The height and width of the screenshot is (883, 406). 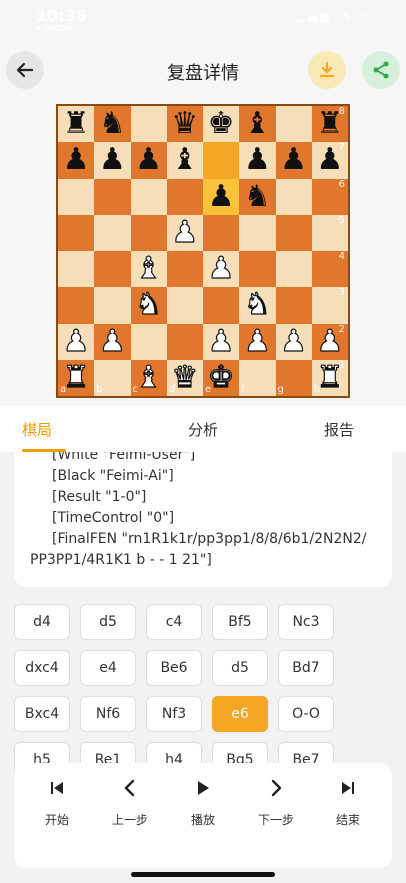 I want to click on square-a7: ♟, so click(x=76, y=160).